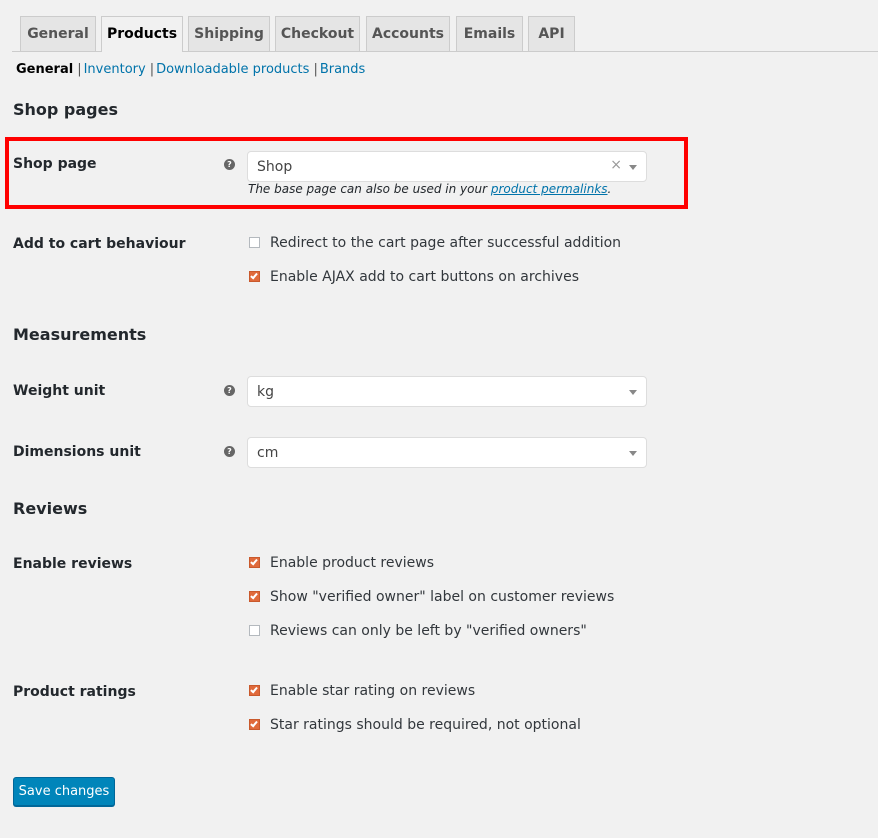 The width and height of the screenshot is (878, 838). I want to click on enable-star-rating-checkbox, so click(254, 690).